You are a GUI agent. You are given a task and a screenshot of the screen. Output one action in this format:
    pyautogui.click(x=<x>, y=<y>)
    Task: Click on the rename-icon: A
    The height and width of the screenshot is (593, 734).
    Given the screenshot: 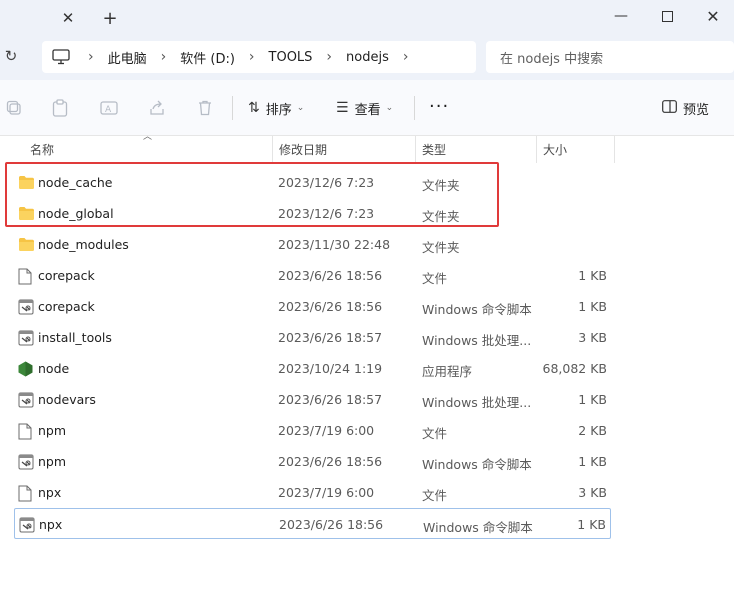 What is the action you would take?
    pyautogui.click(x=109, y=108)
    